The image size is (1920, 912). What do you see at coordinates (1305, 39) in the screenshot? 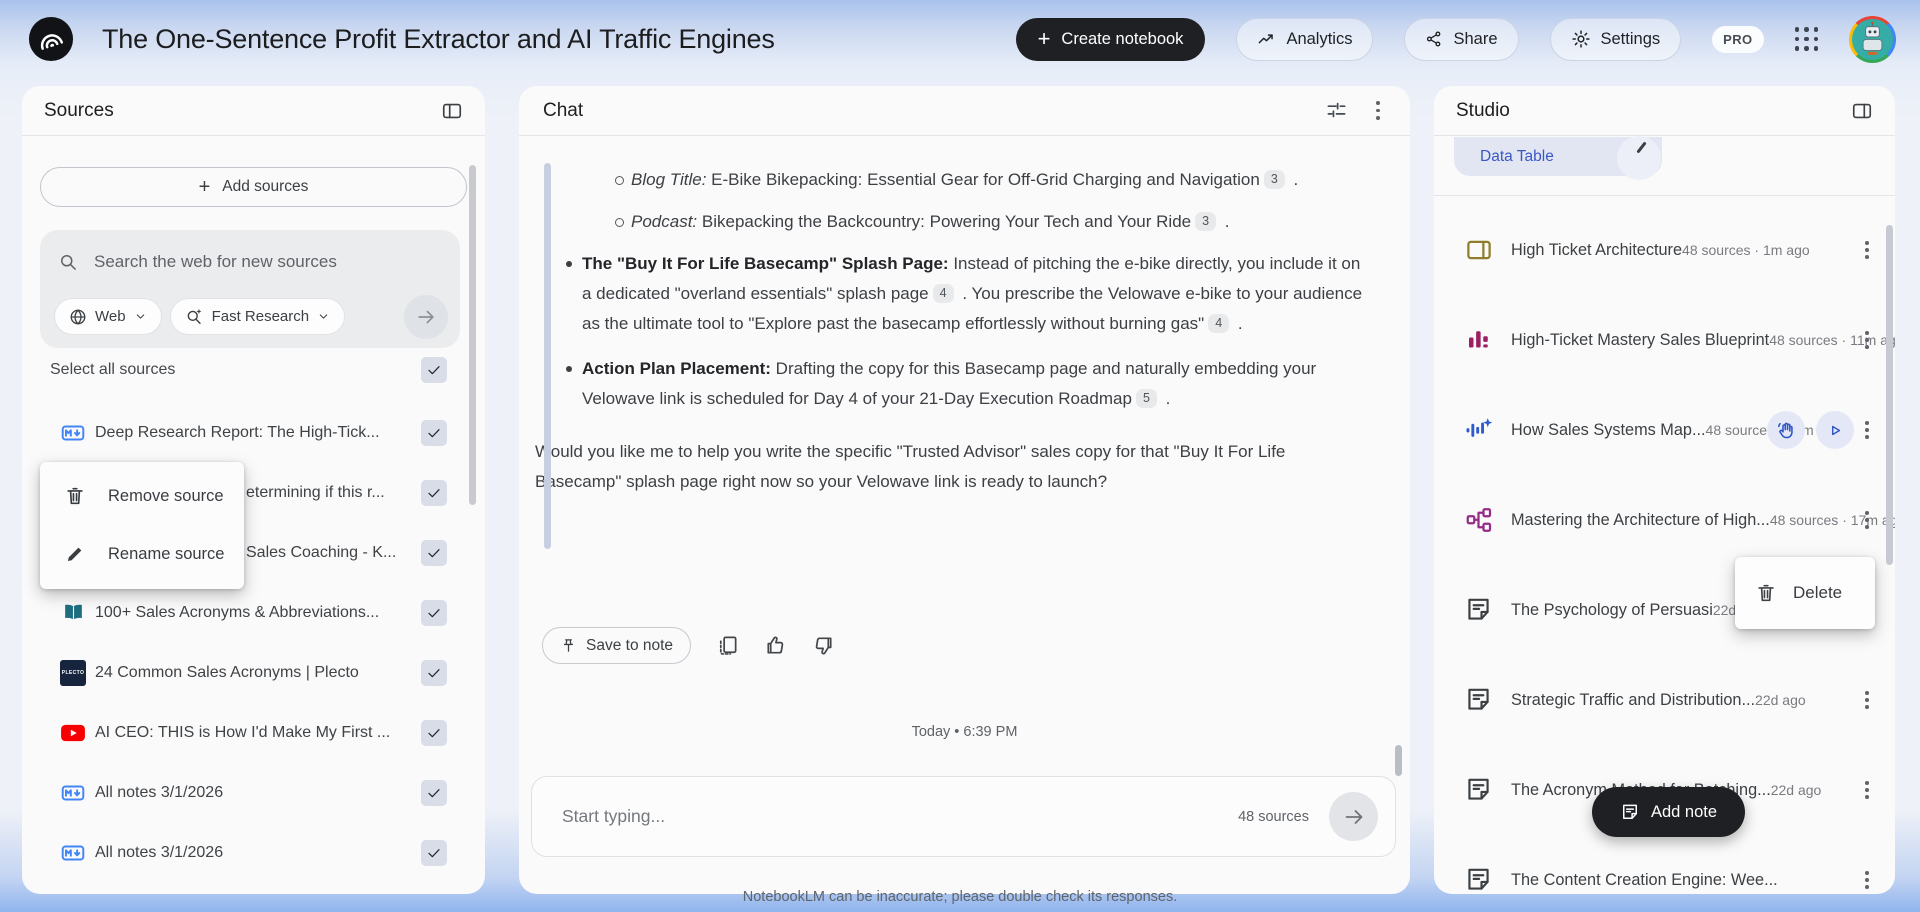
I see `analytics-button: Analytics` at bounding box center [1305, 39].